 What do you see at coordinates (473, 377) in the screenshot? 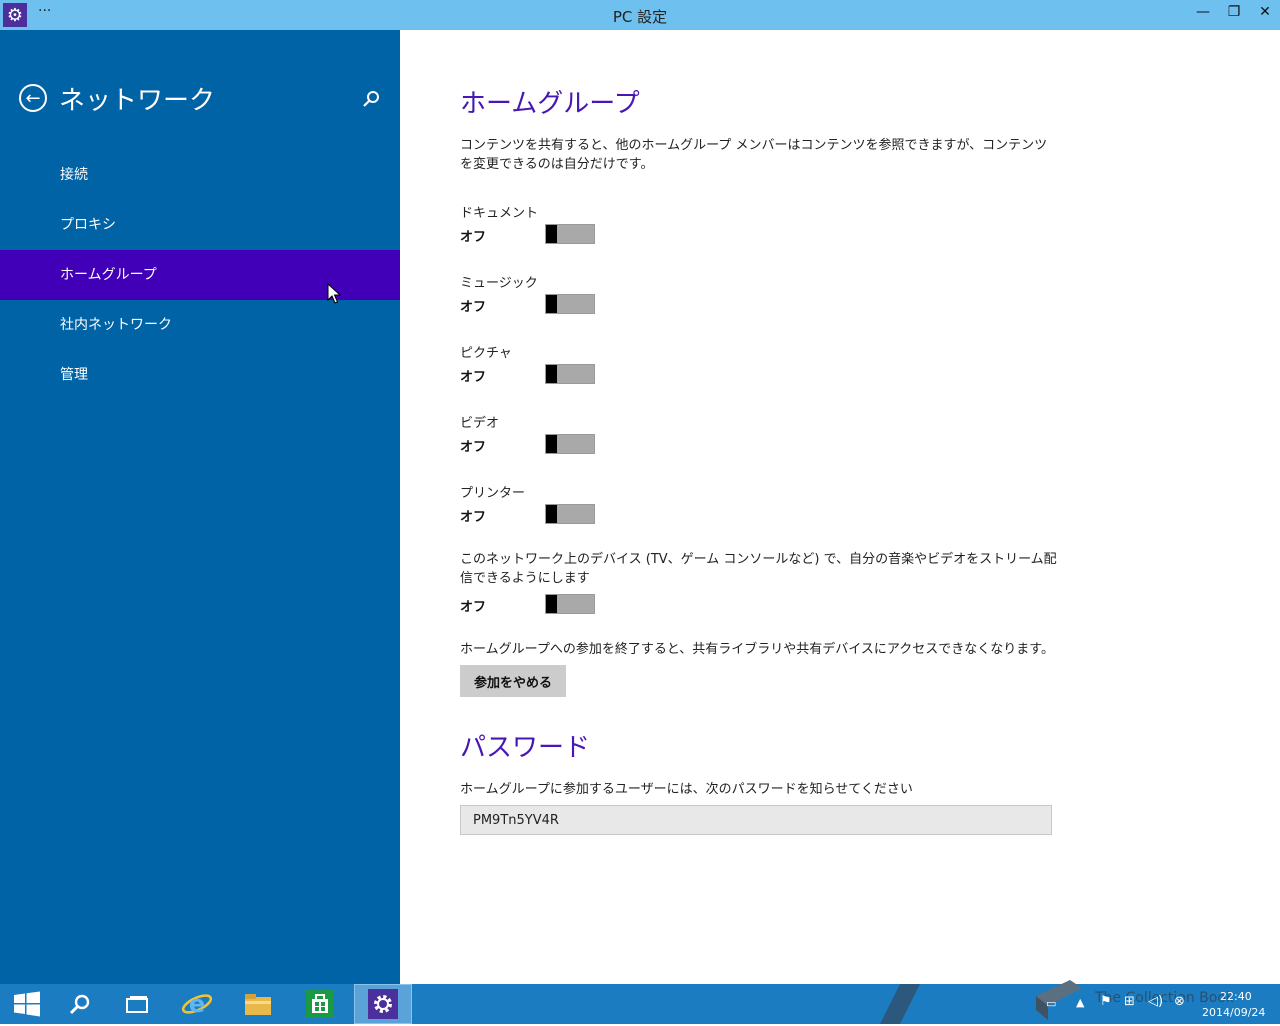
I see `pictures-state: オフ` at bounding box center [473, 377].